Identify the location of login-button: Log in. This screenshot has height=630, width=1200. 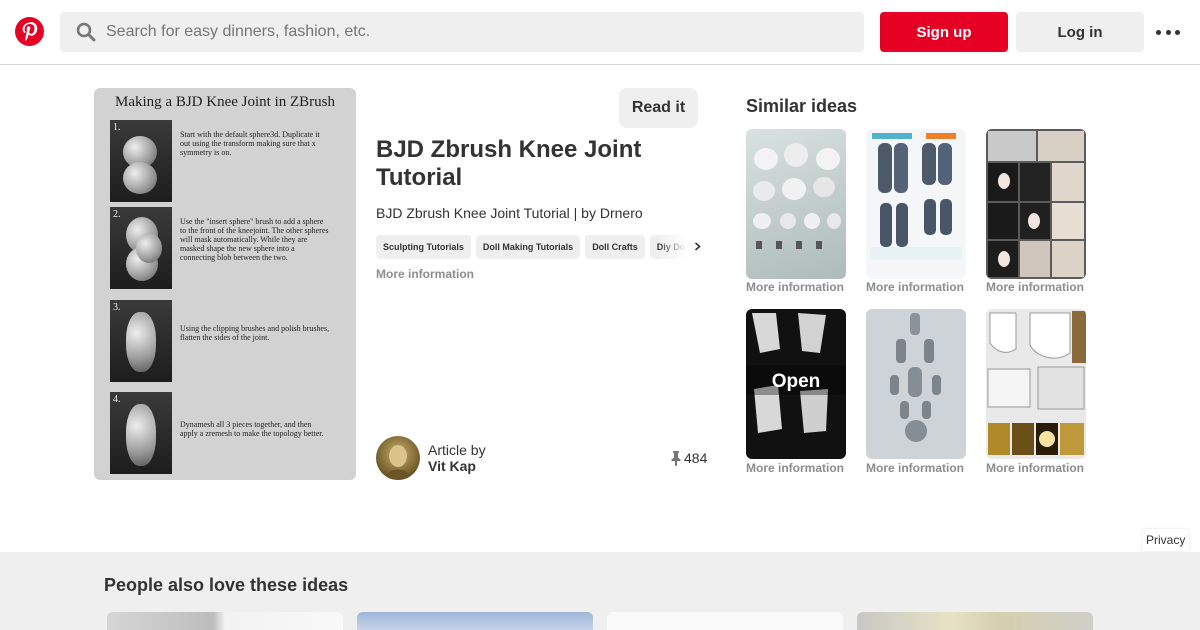
(1080, 32).